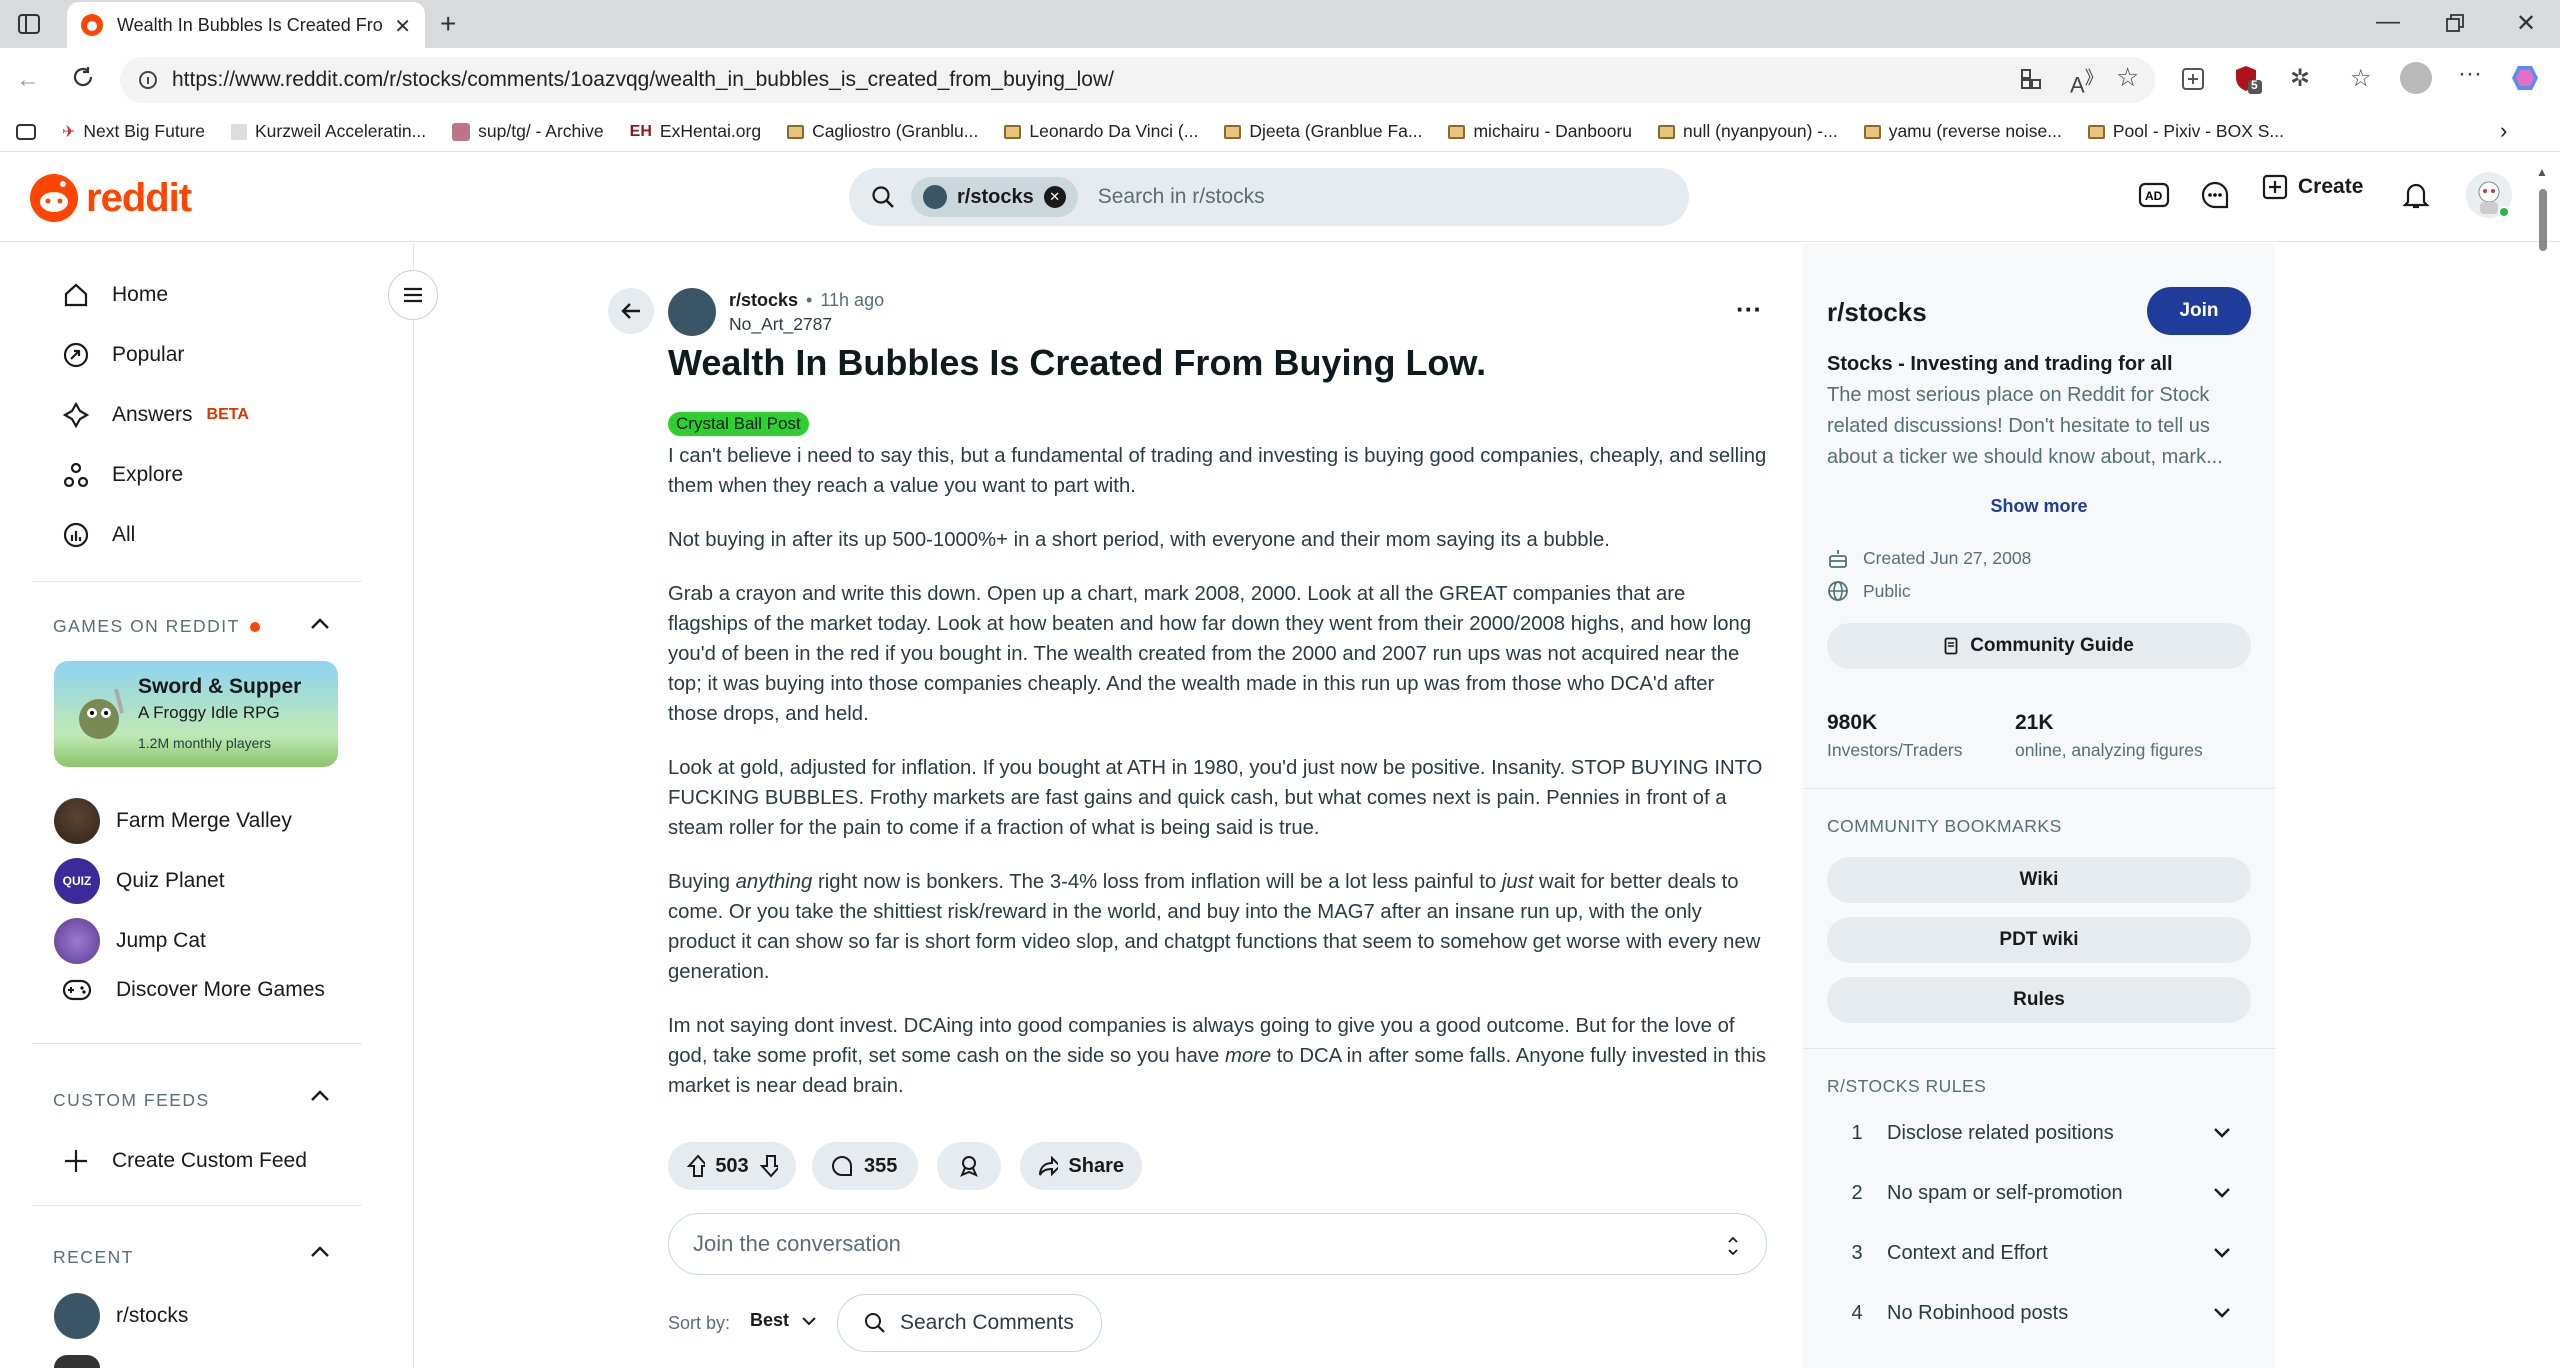 This screenshot has width=2560, height=1368. I want to click on answers-icon, so click(76, 415).